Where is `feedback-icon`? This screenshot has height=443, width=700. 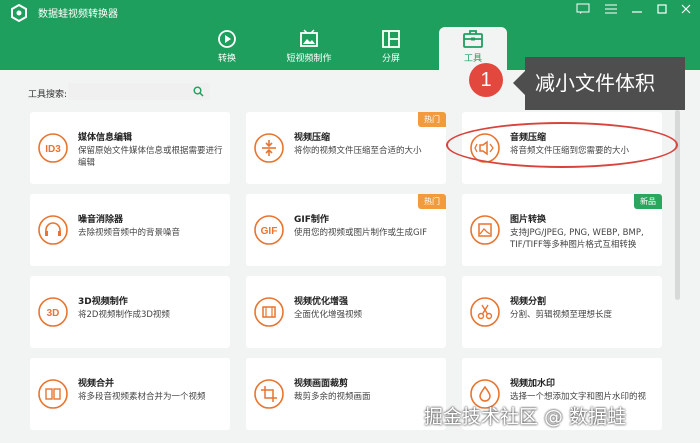 feedback-icon is located at coordinates (583, 11).